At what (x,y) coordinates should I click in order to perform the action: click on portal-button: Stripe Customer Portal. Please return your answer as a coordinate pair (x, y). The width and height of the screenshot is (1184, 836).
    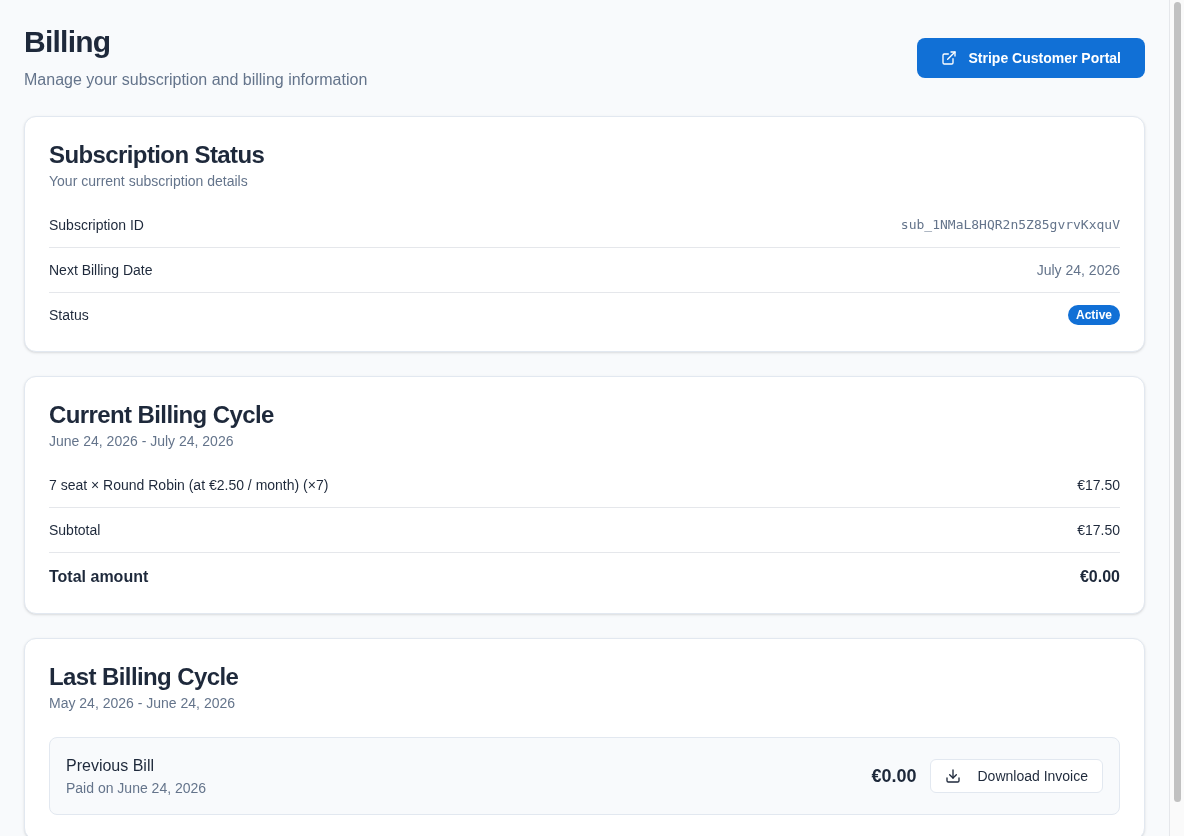
    Looking at the image, I should click on (1030, 58).